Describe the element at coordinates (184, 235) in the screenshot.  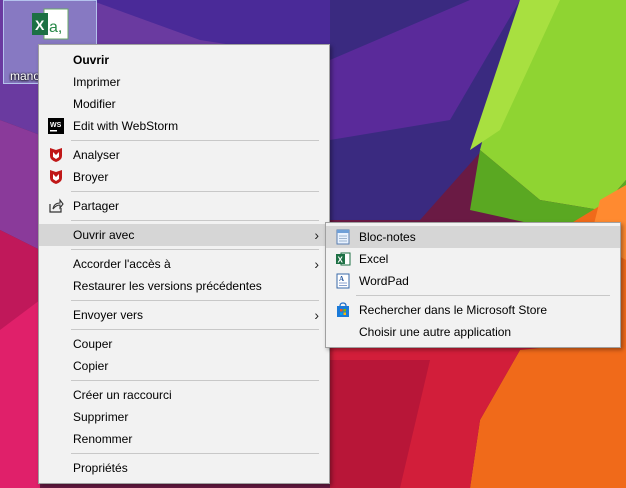
I see `menu-item-ouvrir-avec: Ouvrir avec ›` at that location.